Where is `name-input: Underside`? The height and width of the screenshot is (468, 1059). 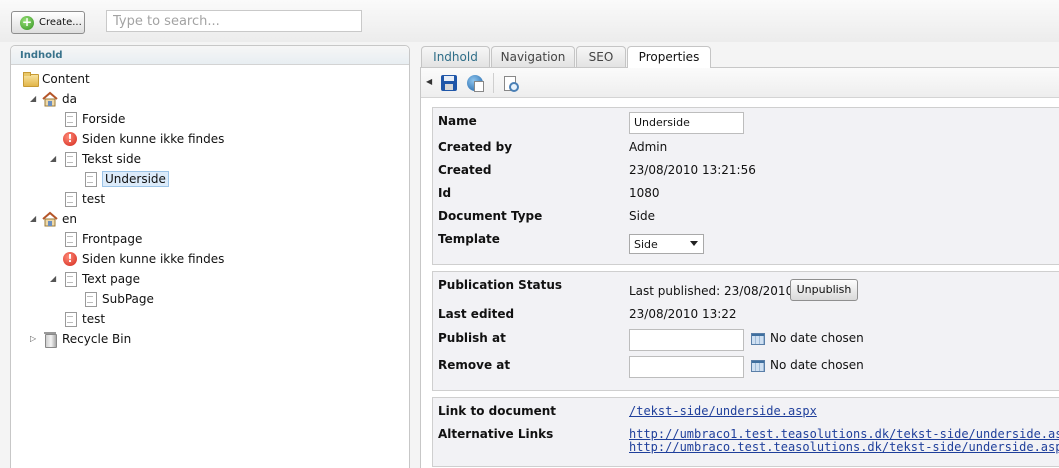 name-input: Underside is located at coordinates (686, 123).